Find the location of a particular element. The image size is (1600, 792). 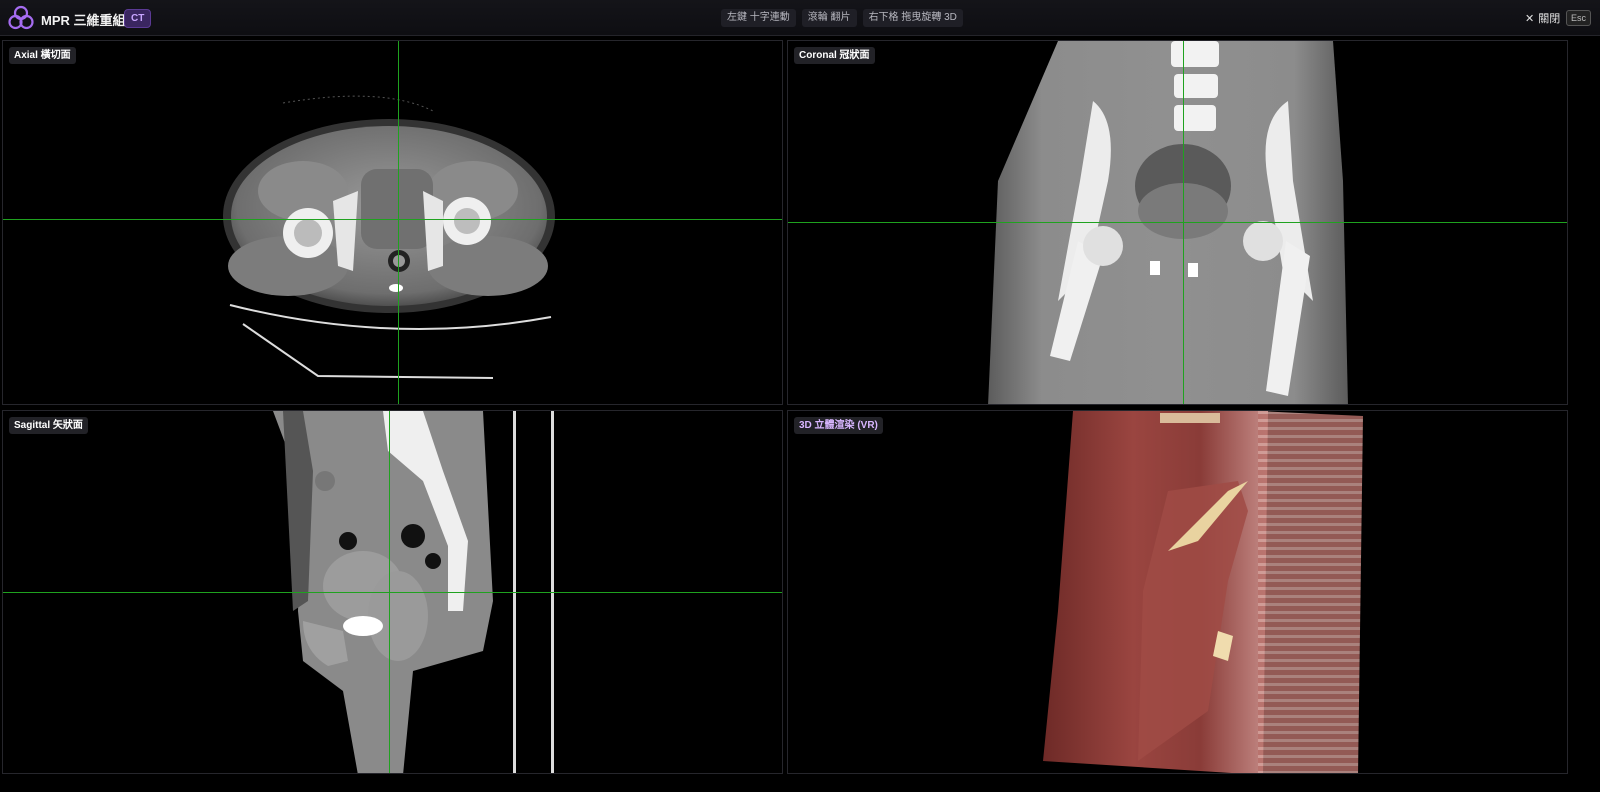

coronal-crosshair-horizontal is located at coordinates (1177, 222).